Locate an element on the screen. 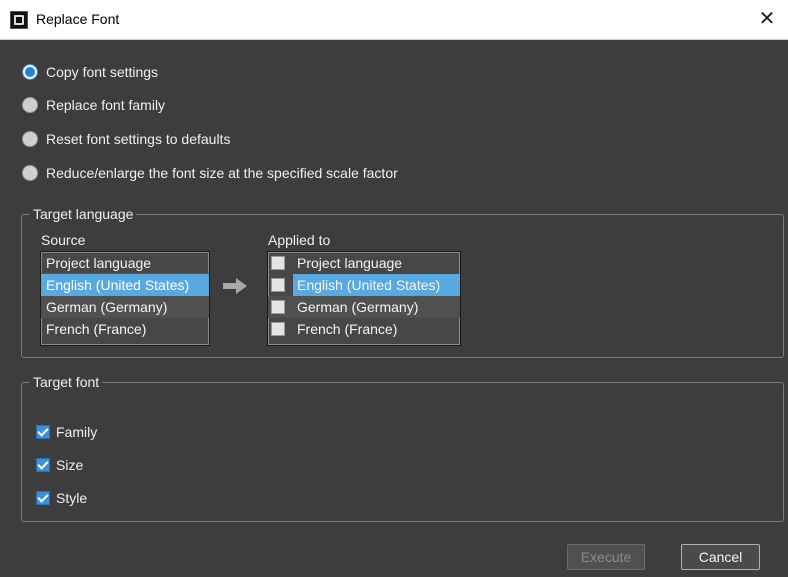 The image size is (788, 577). applied-to-label: Applied to is located at coordinates (299, 240).